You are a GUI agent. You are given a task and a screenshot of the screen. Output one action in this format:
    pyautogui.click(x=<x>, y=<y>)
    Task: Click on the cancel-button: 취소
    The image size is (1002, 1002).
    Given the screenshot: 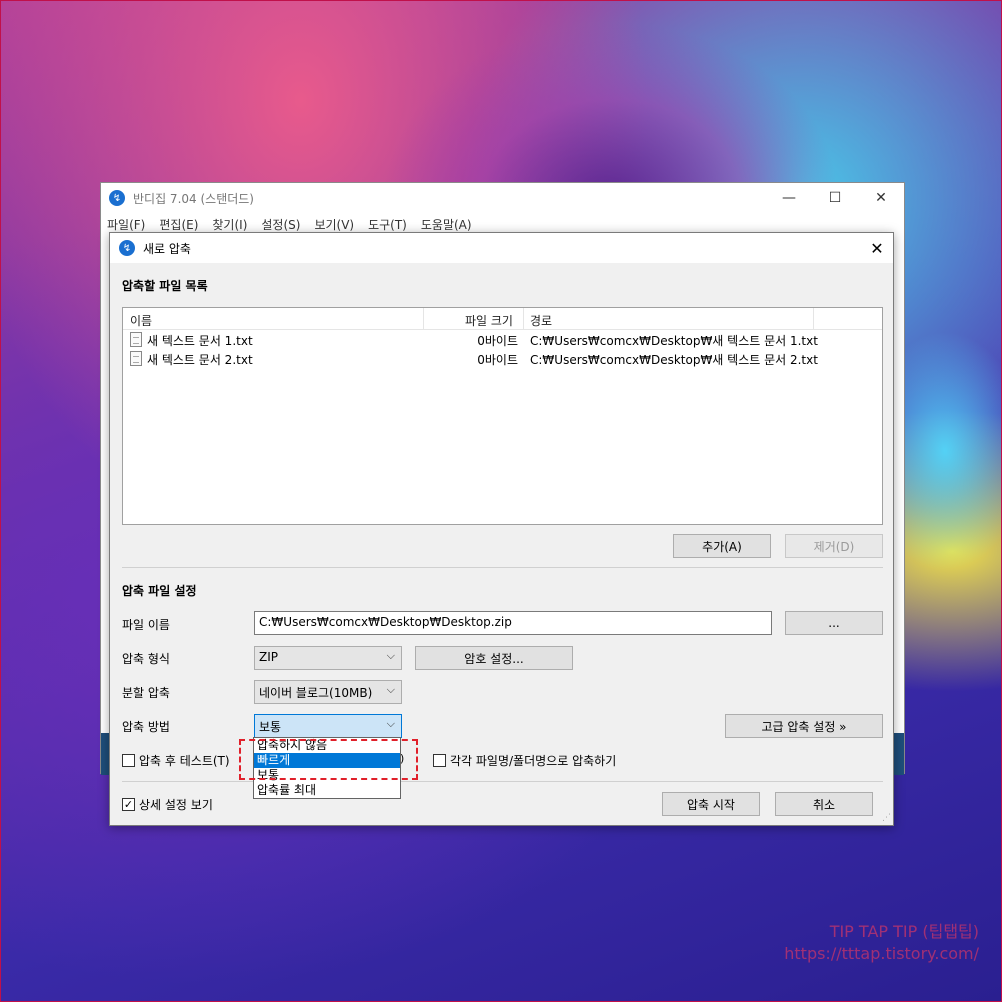 What is the action you would take?
    pyautogui.click(x=824, y=804)
    